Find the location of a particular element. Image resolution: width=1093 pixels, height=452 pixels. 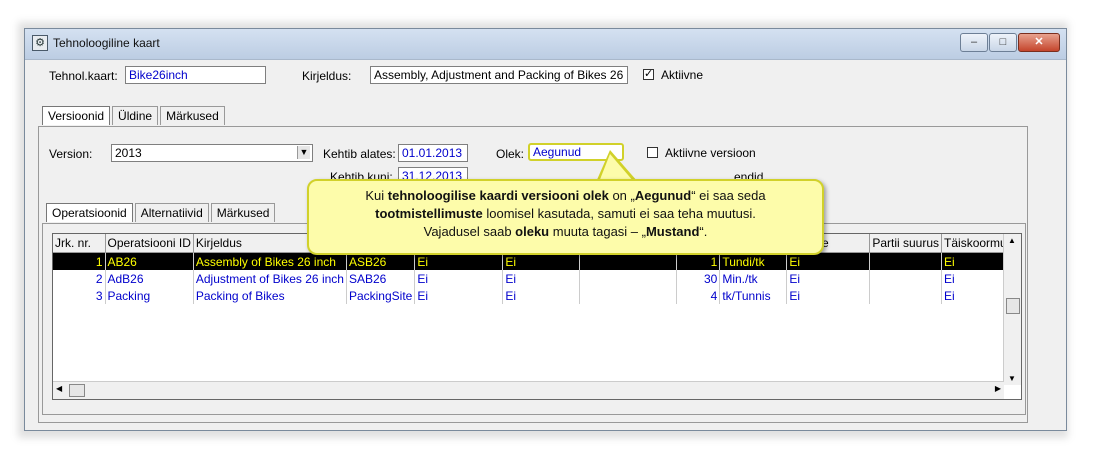

col-partii-suurus: Partii suurus is located at coordinates (906, 243).